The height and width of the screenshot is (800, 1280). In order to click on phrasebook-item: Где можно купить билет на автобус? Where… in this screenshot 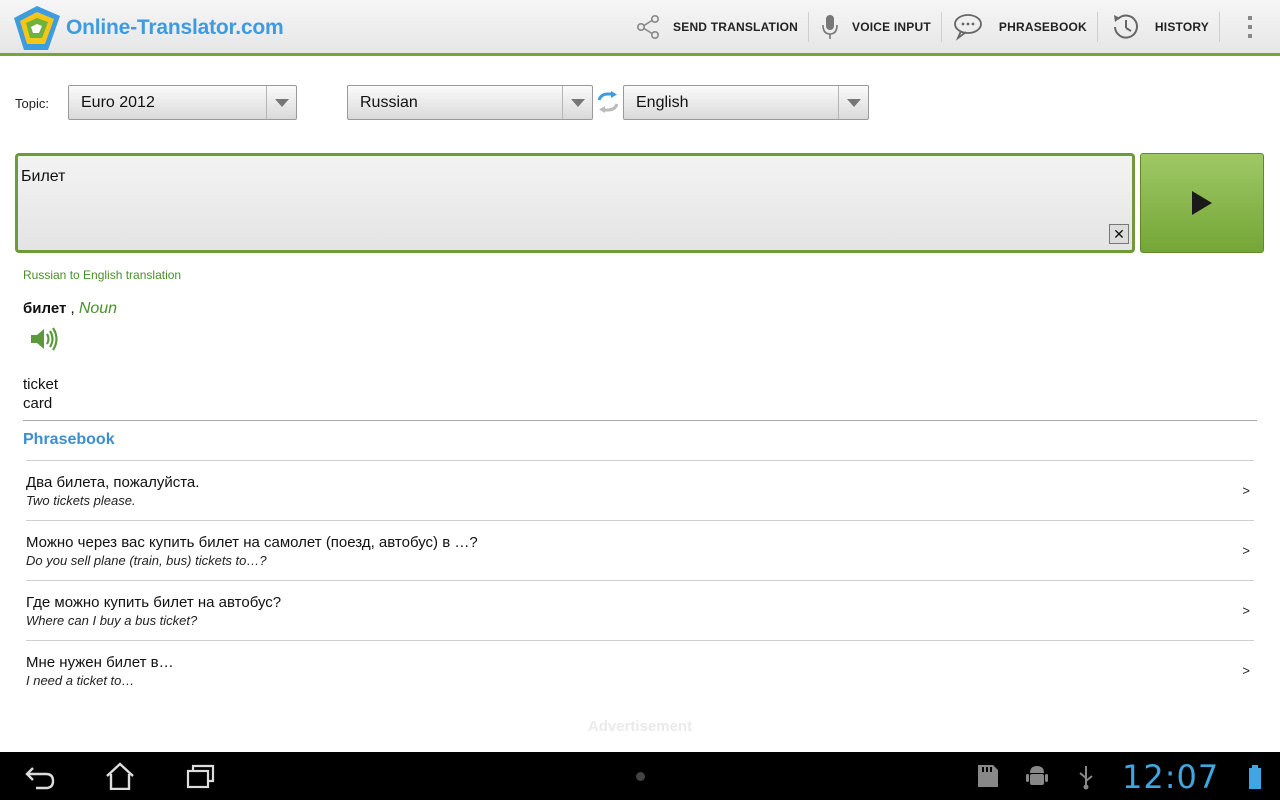, I will do `click(640, 610)`.